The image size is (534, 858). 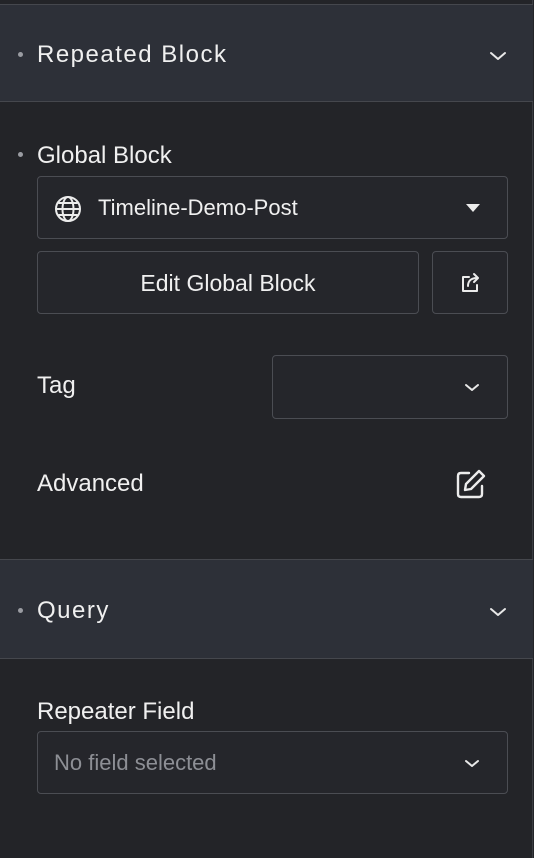 I want to click on tag-label: Tag, so click(x=56, y=385).